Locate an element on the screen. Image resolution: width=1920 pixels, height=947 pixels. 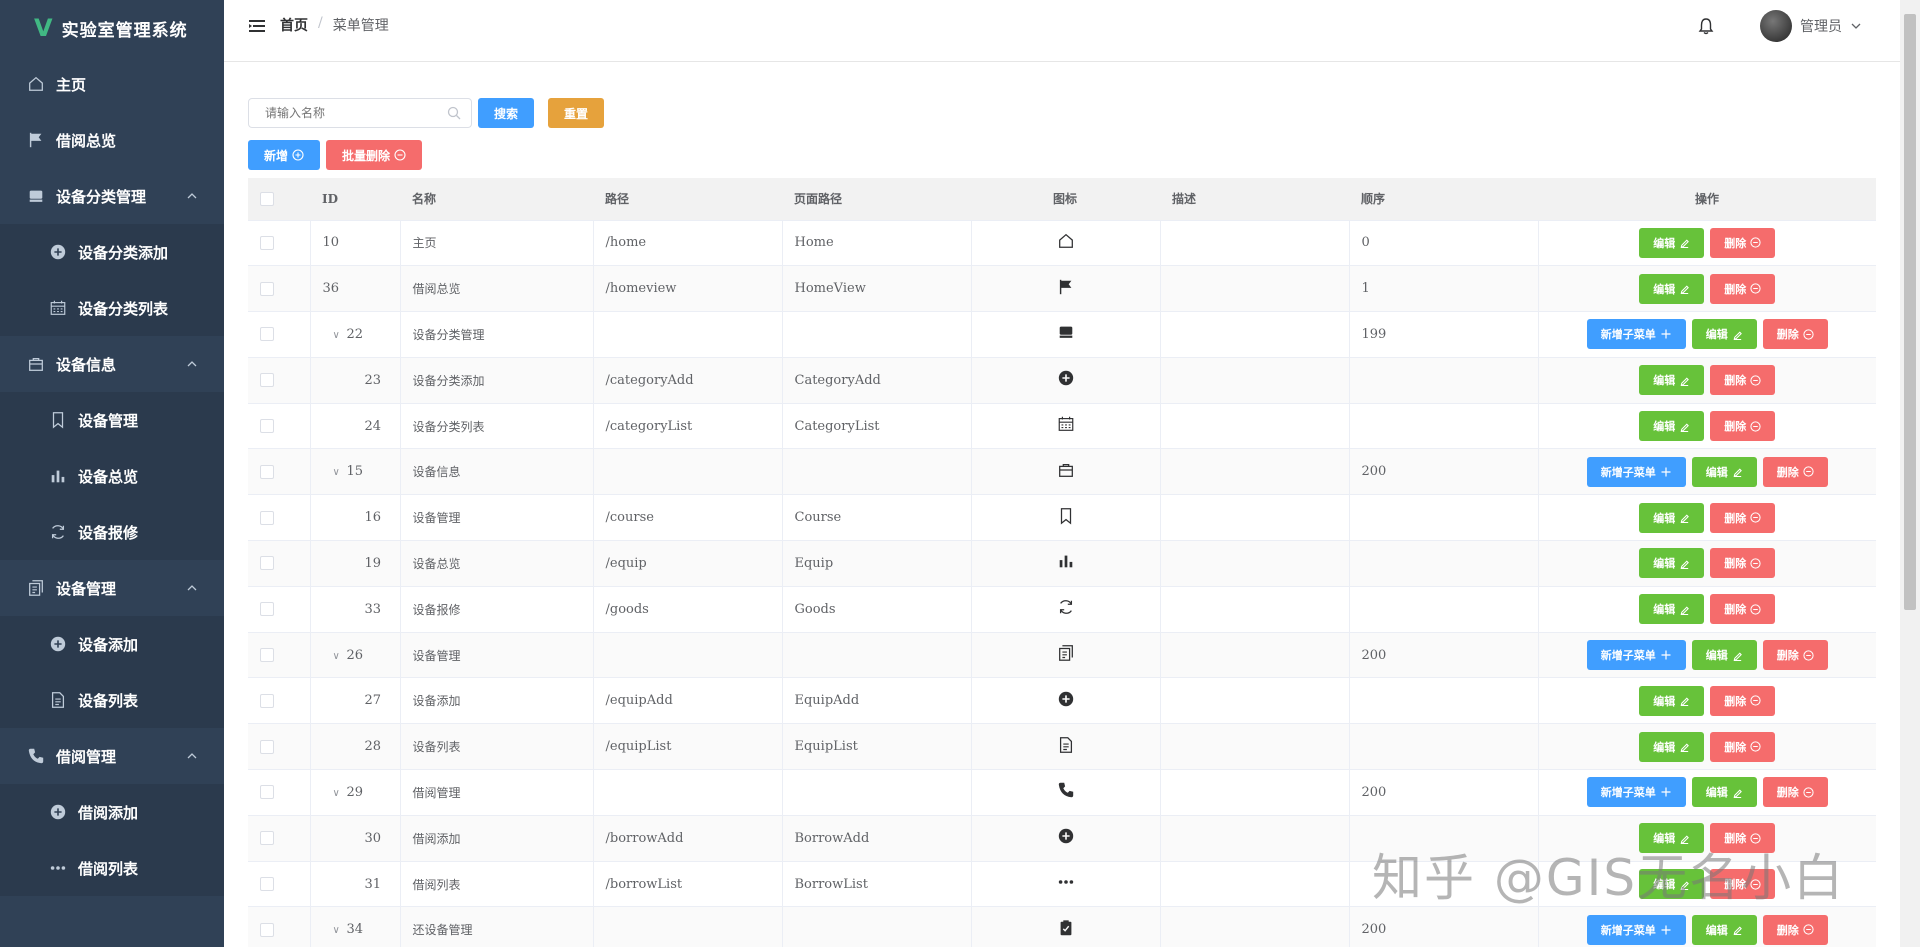
app-logo: V 实验室管理系统 is located at coordinates (112, 28).